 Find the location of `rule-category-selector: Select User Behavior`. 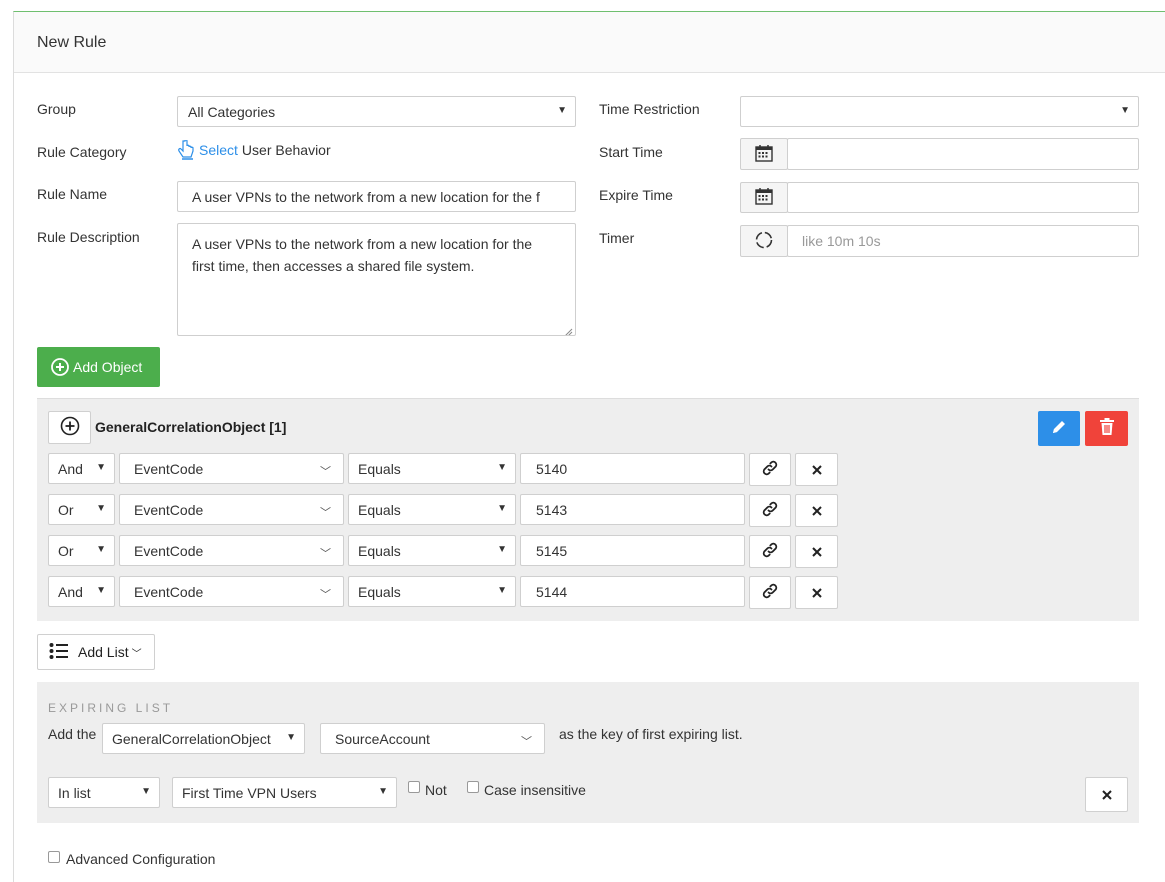

rule-category-selector: Select User Behavior is located at coordinates (254, 149).